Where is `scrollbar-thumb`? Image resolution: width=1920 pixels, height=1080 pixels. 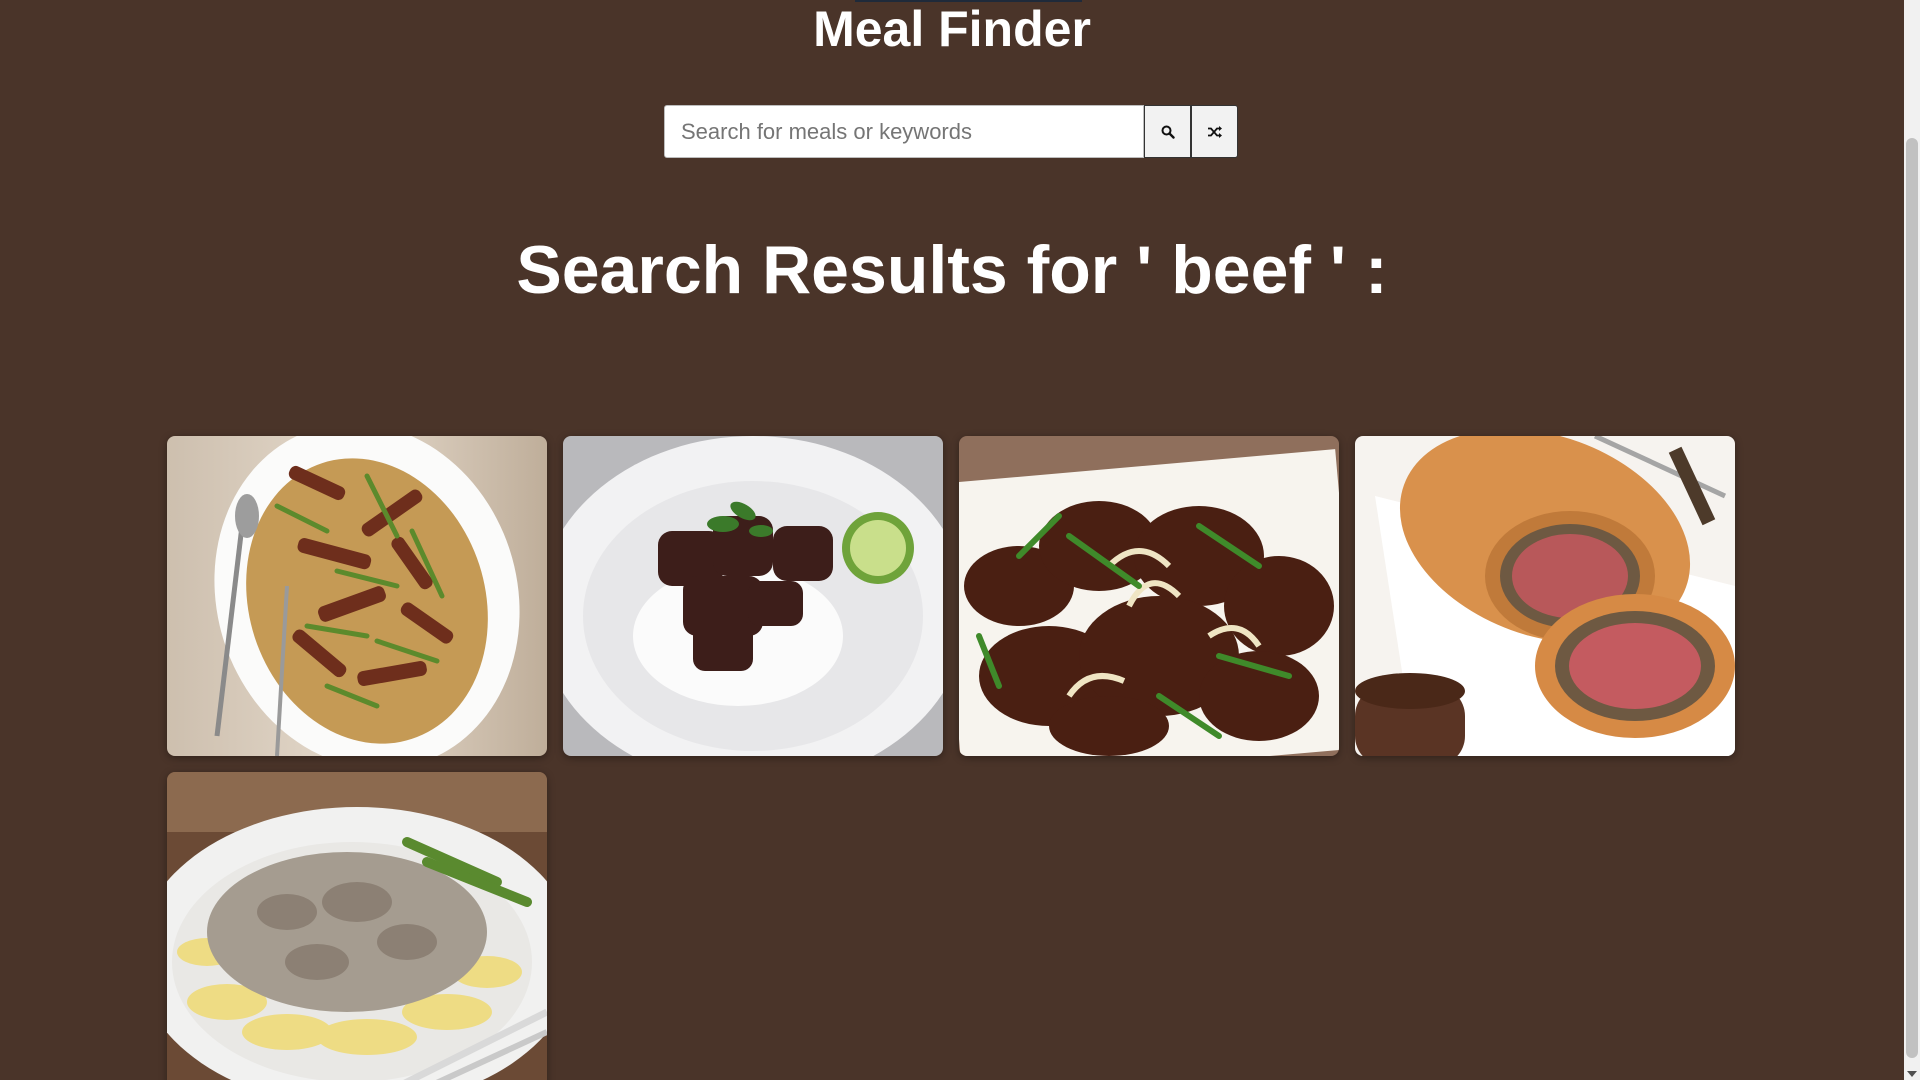 scrollbar-thumb is located at coordinates (1912, 598).